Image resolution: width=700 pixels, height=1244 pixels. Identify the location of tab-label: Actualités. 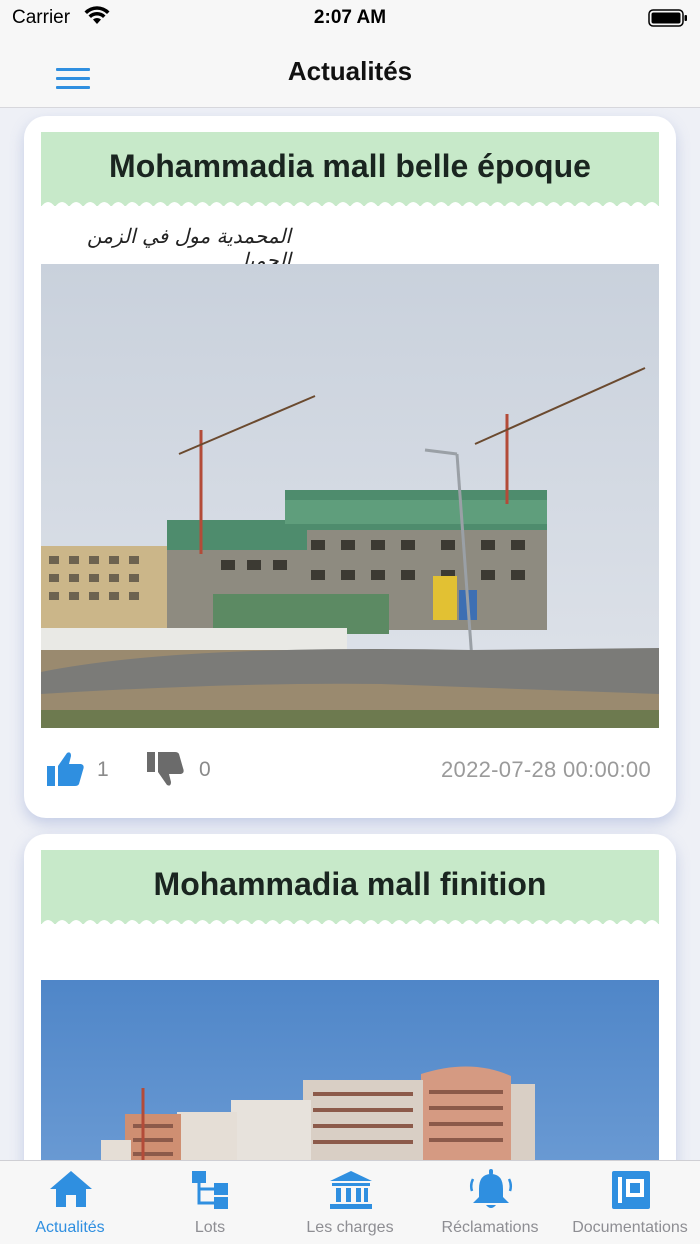
(70, 1227).